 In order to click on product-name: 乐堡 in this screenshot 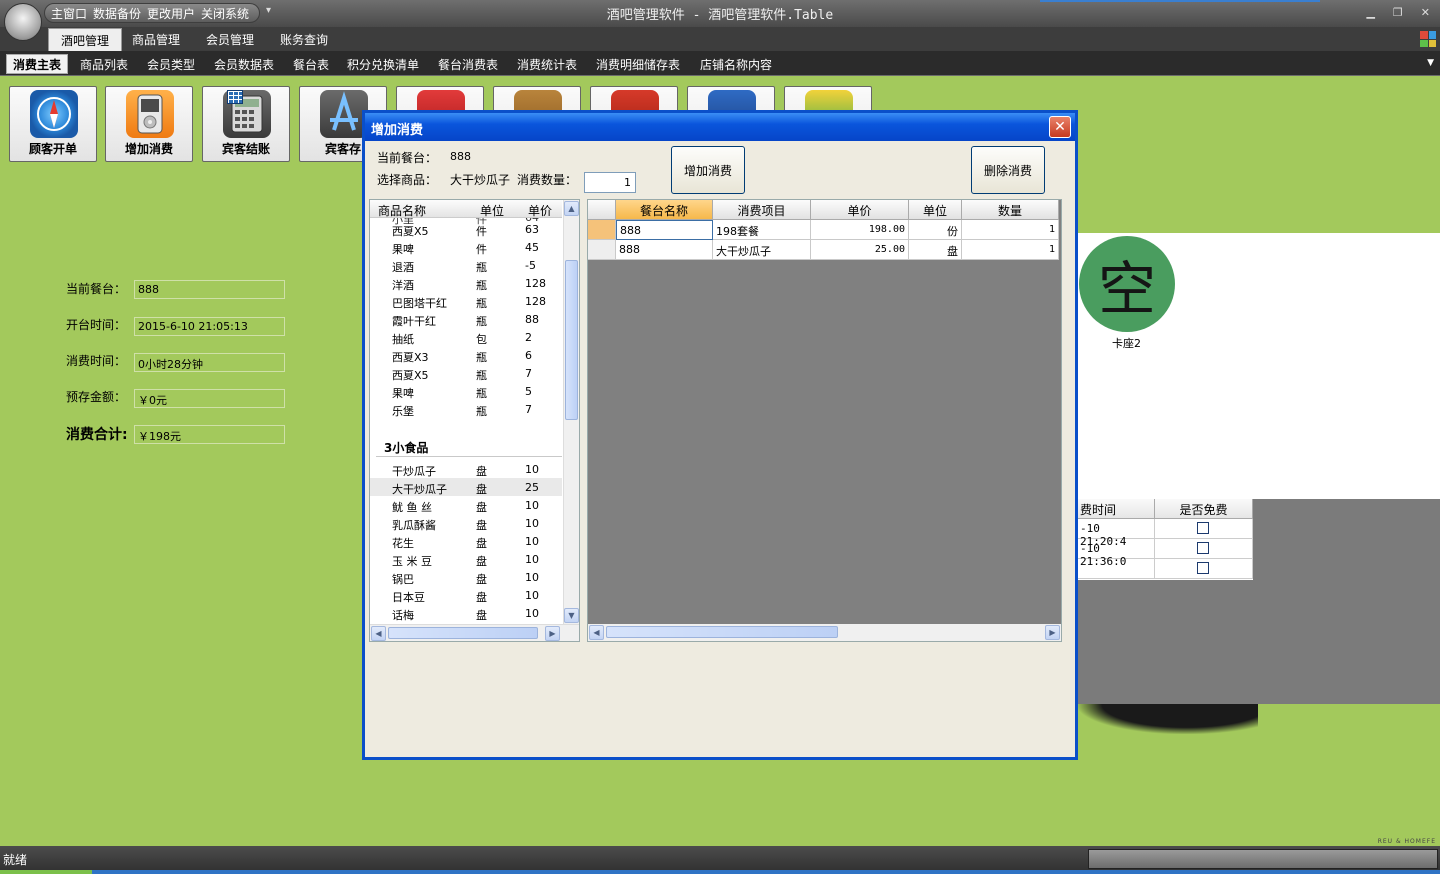, I will do `click(403, 411)`.